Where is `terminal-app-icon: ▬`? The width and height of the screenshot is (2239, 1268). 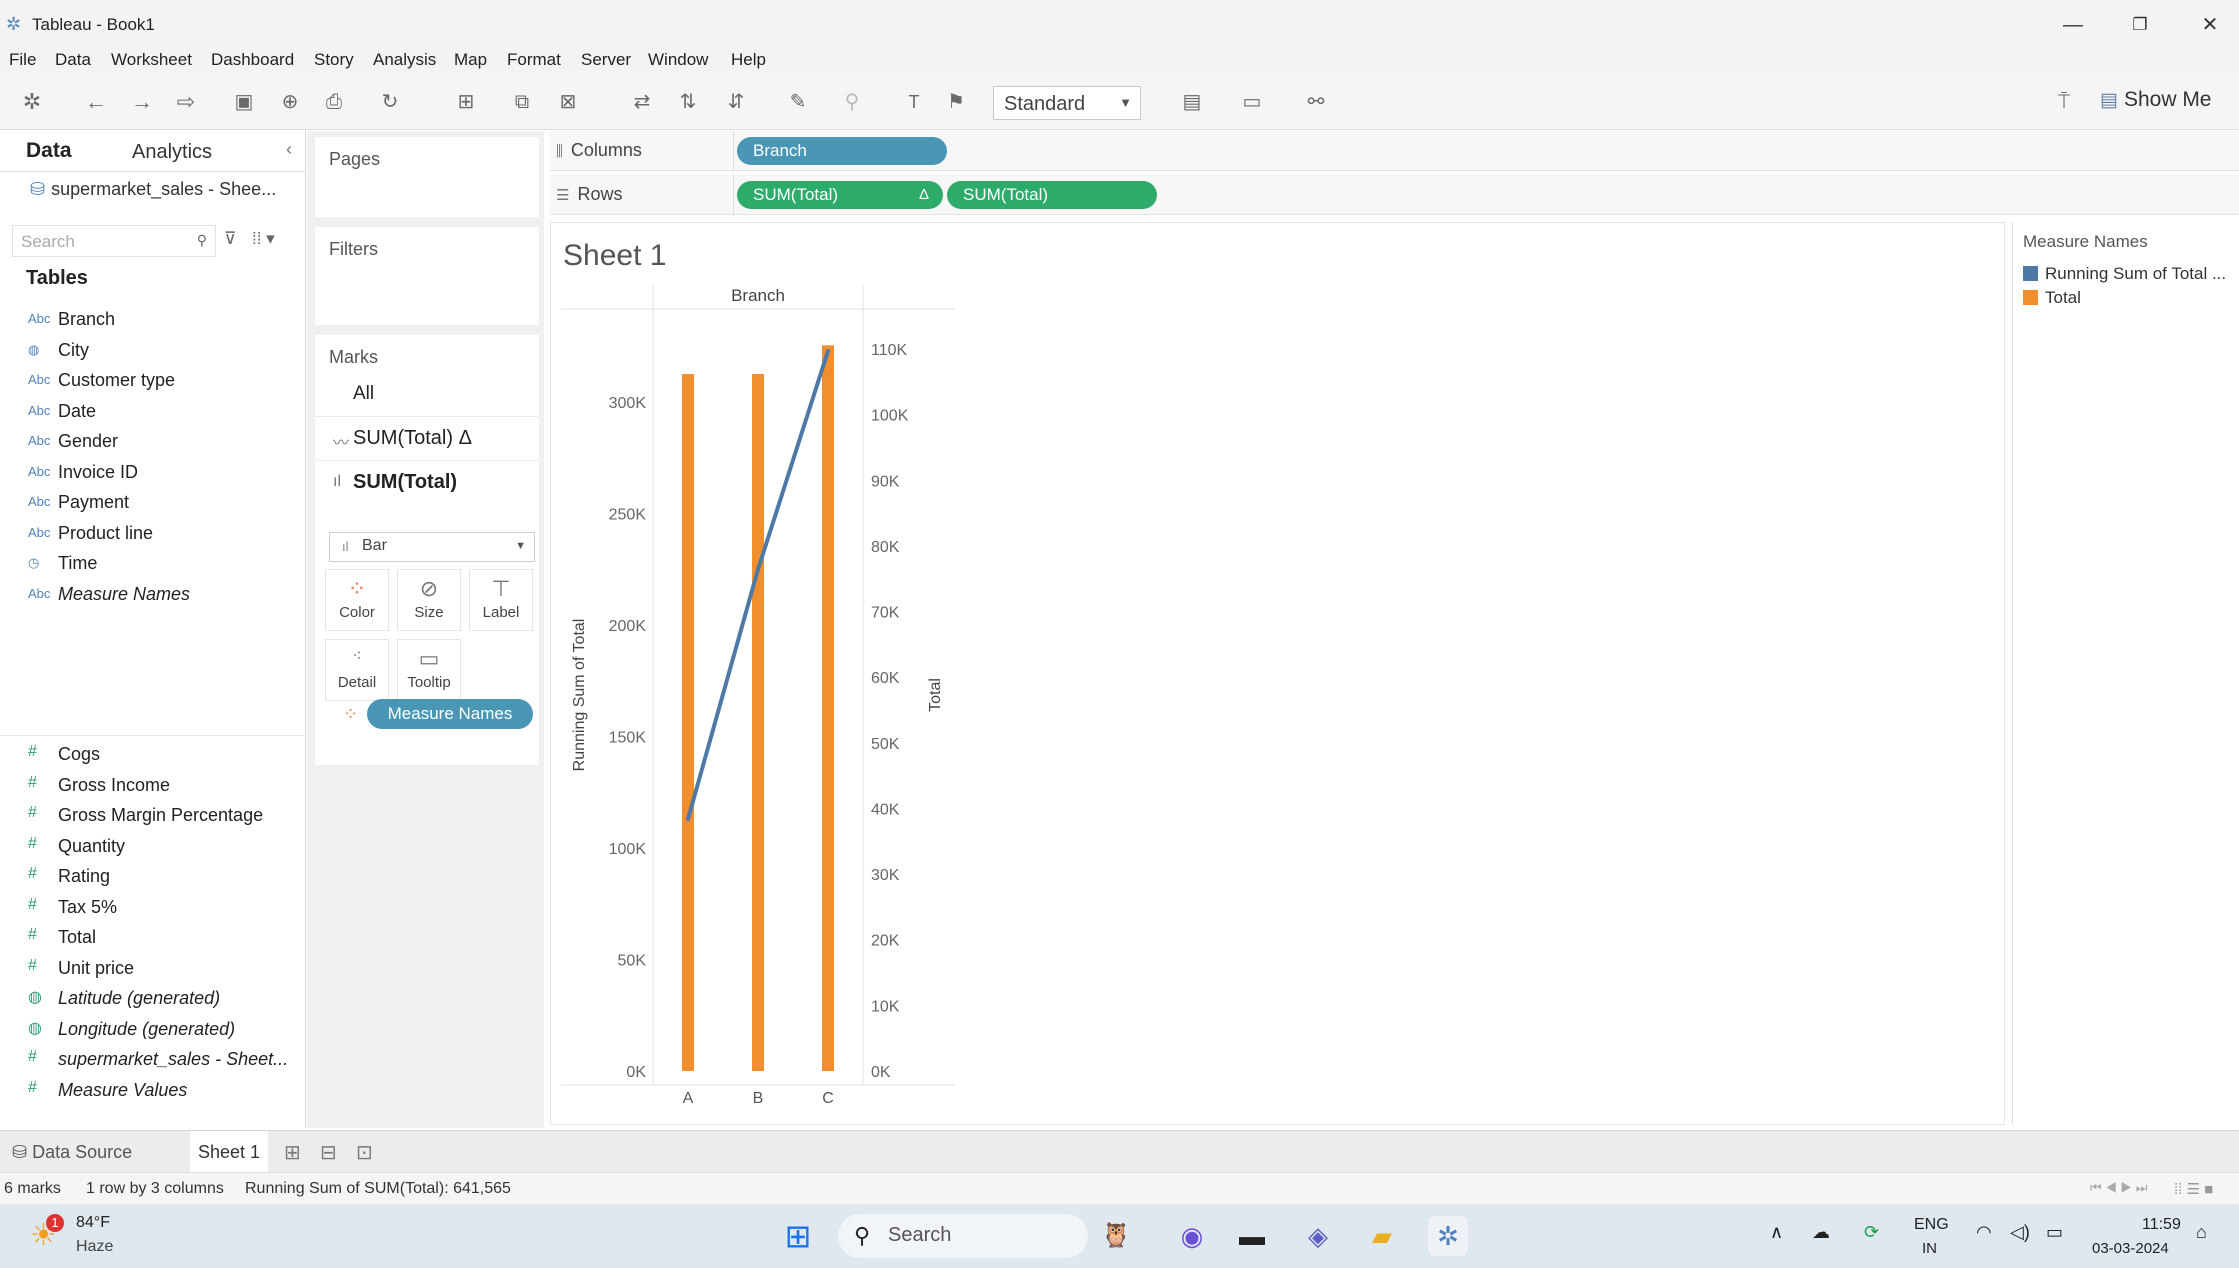
terminal-app-icon: ▬ is located at coordinates (1252, 1236).